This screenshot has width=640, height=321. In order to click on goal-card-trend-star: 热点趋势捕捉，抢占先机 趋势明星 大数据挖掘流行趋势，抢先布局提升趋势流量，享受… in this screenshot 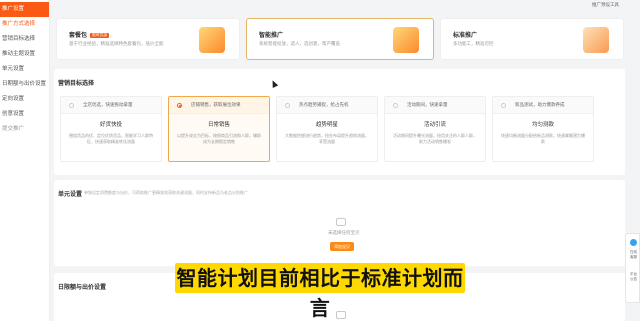, I will do `click(327, 129)`.